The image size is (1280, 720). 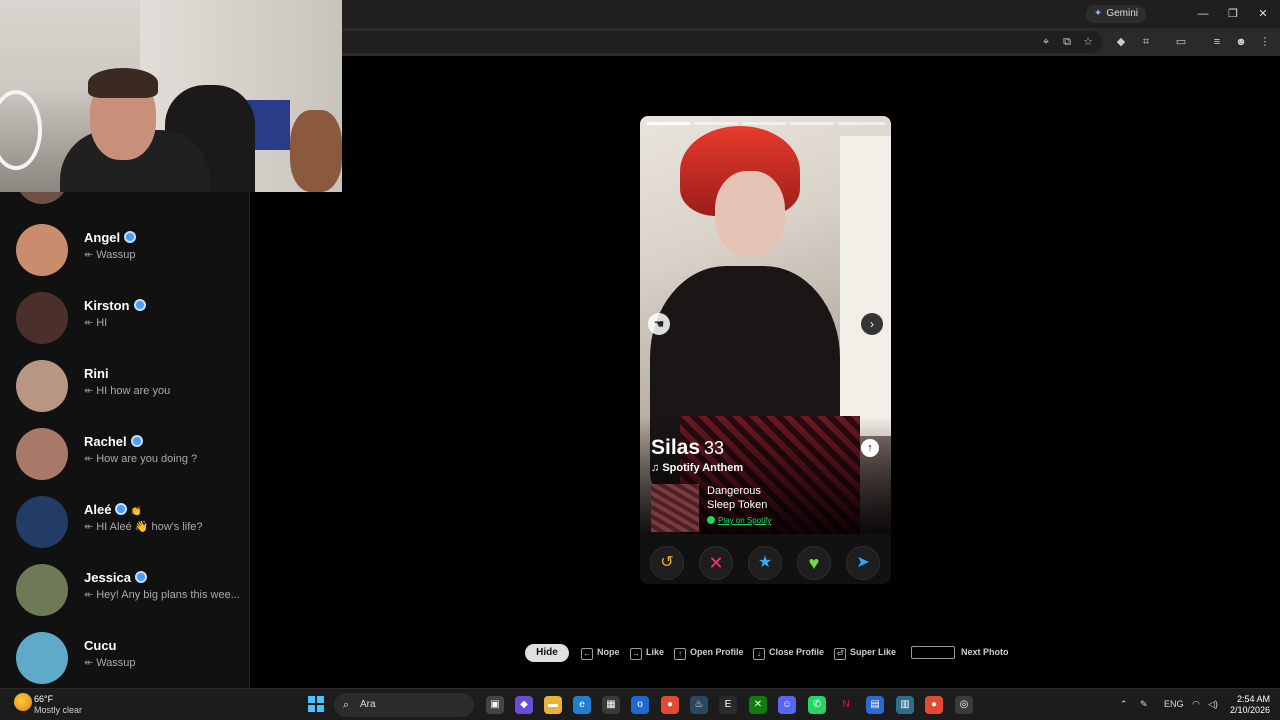 What do you see at coordinates (1265, 42) in the screenshot?
I see `menu-icon: ⋮` at bounding box center [1265, 42].